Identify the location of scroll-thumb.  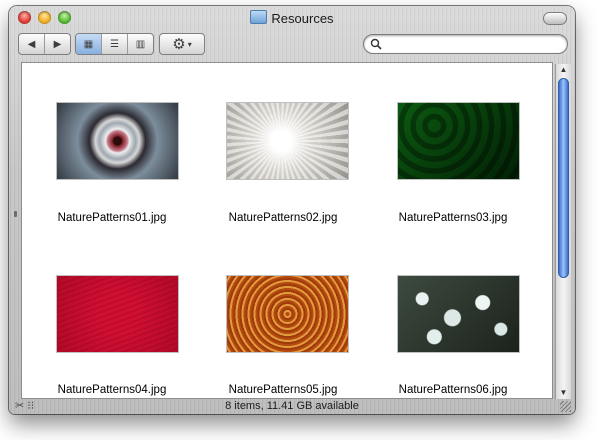
(563, 178).